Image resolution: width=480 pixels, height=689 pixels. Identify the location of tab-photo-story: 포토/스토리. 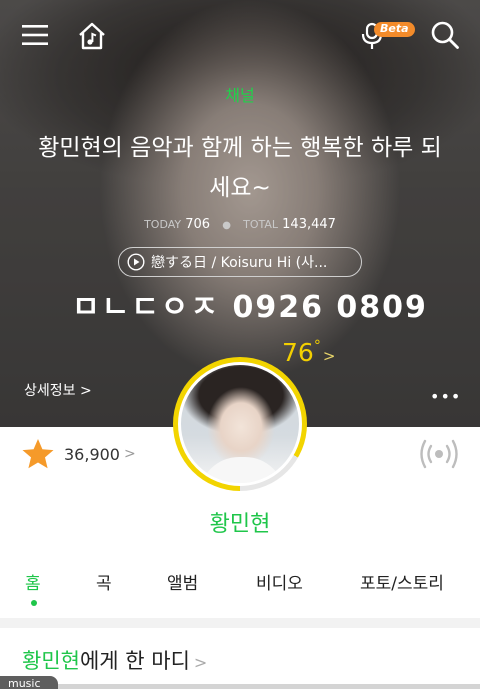
(402, 581).